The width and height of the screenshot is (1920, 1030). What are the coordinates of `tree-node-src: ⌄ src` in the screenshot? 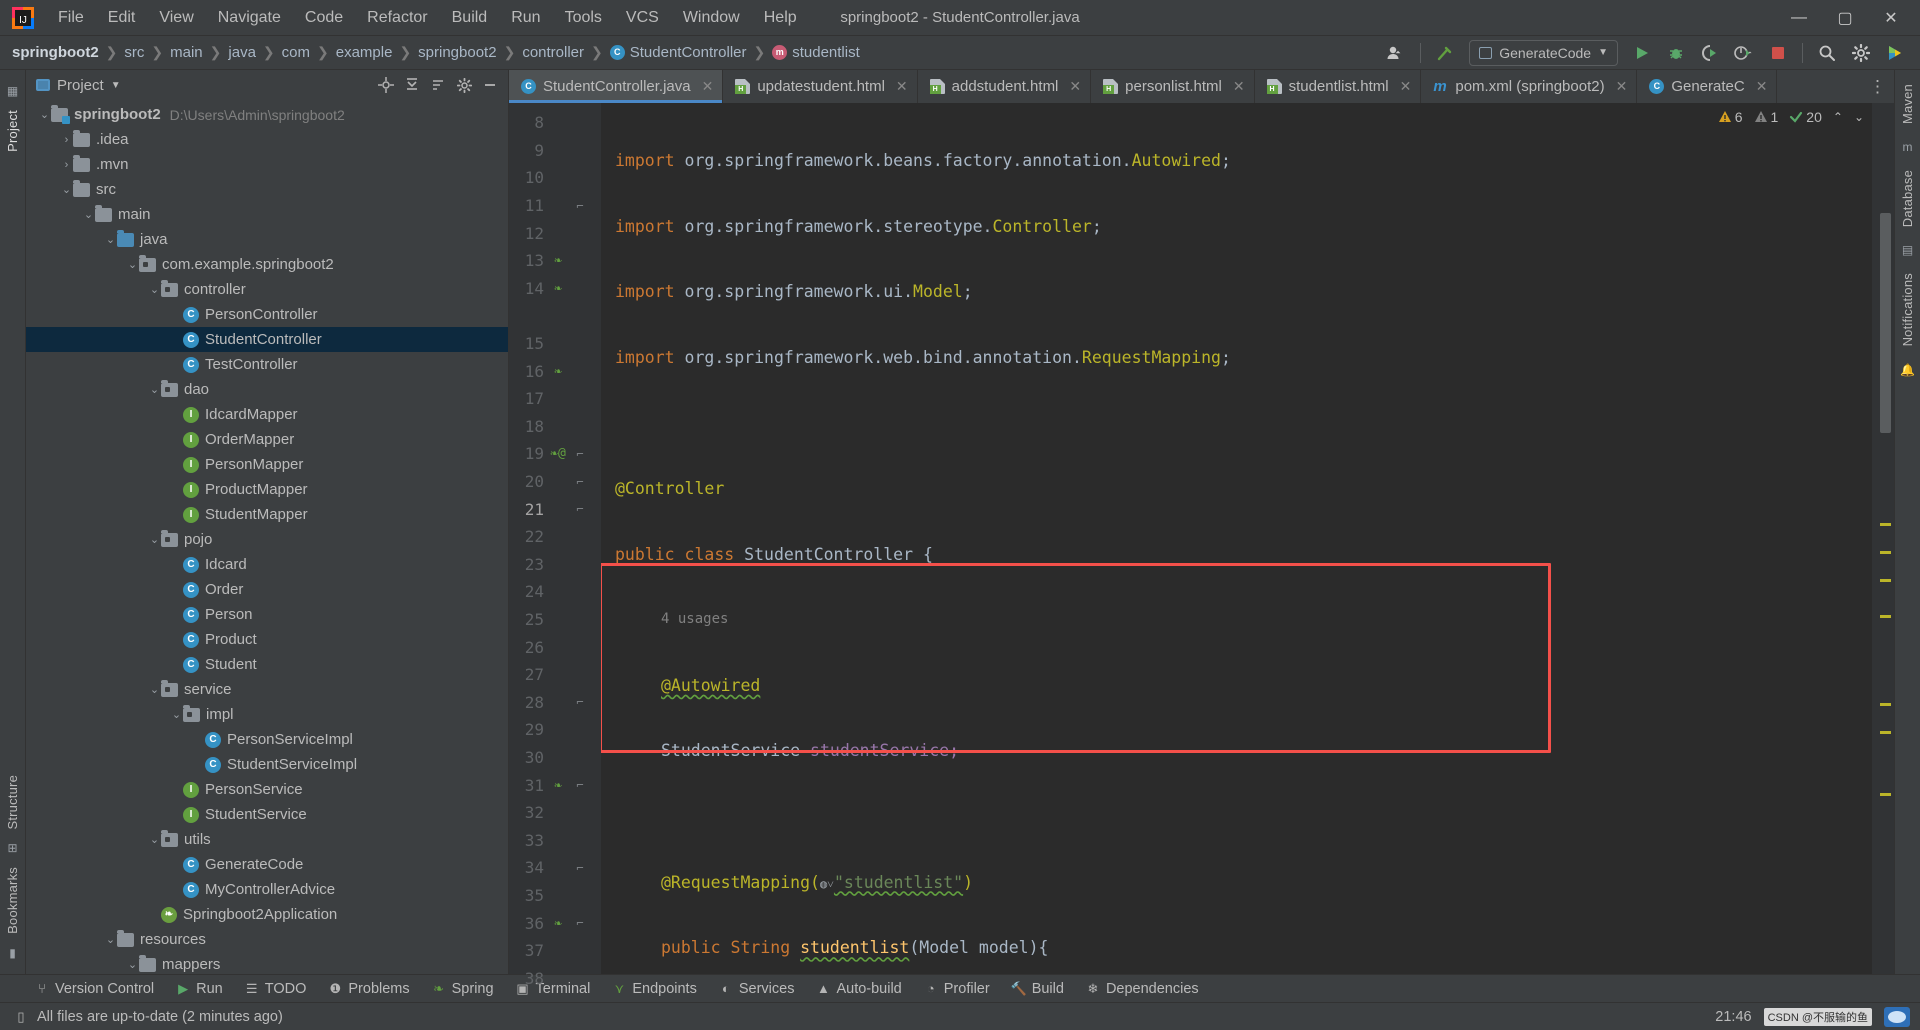 It's located at (267, 189).